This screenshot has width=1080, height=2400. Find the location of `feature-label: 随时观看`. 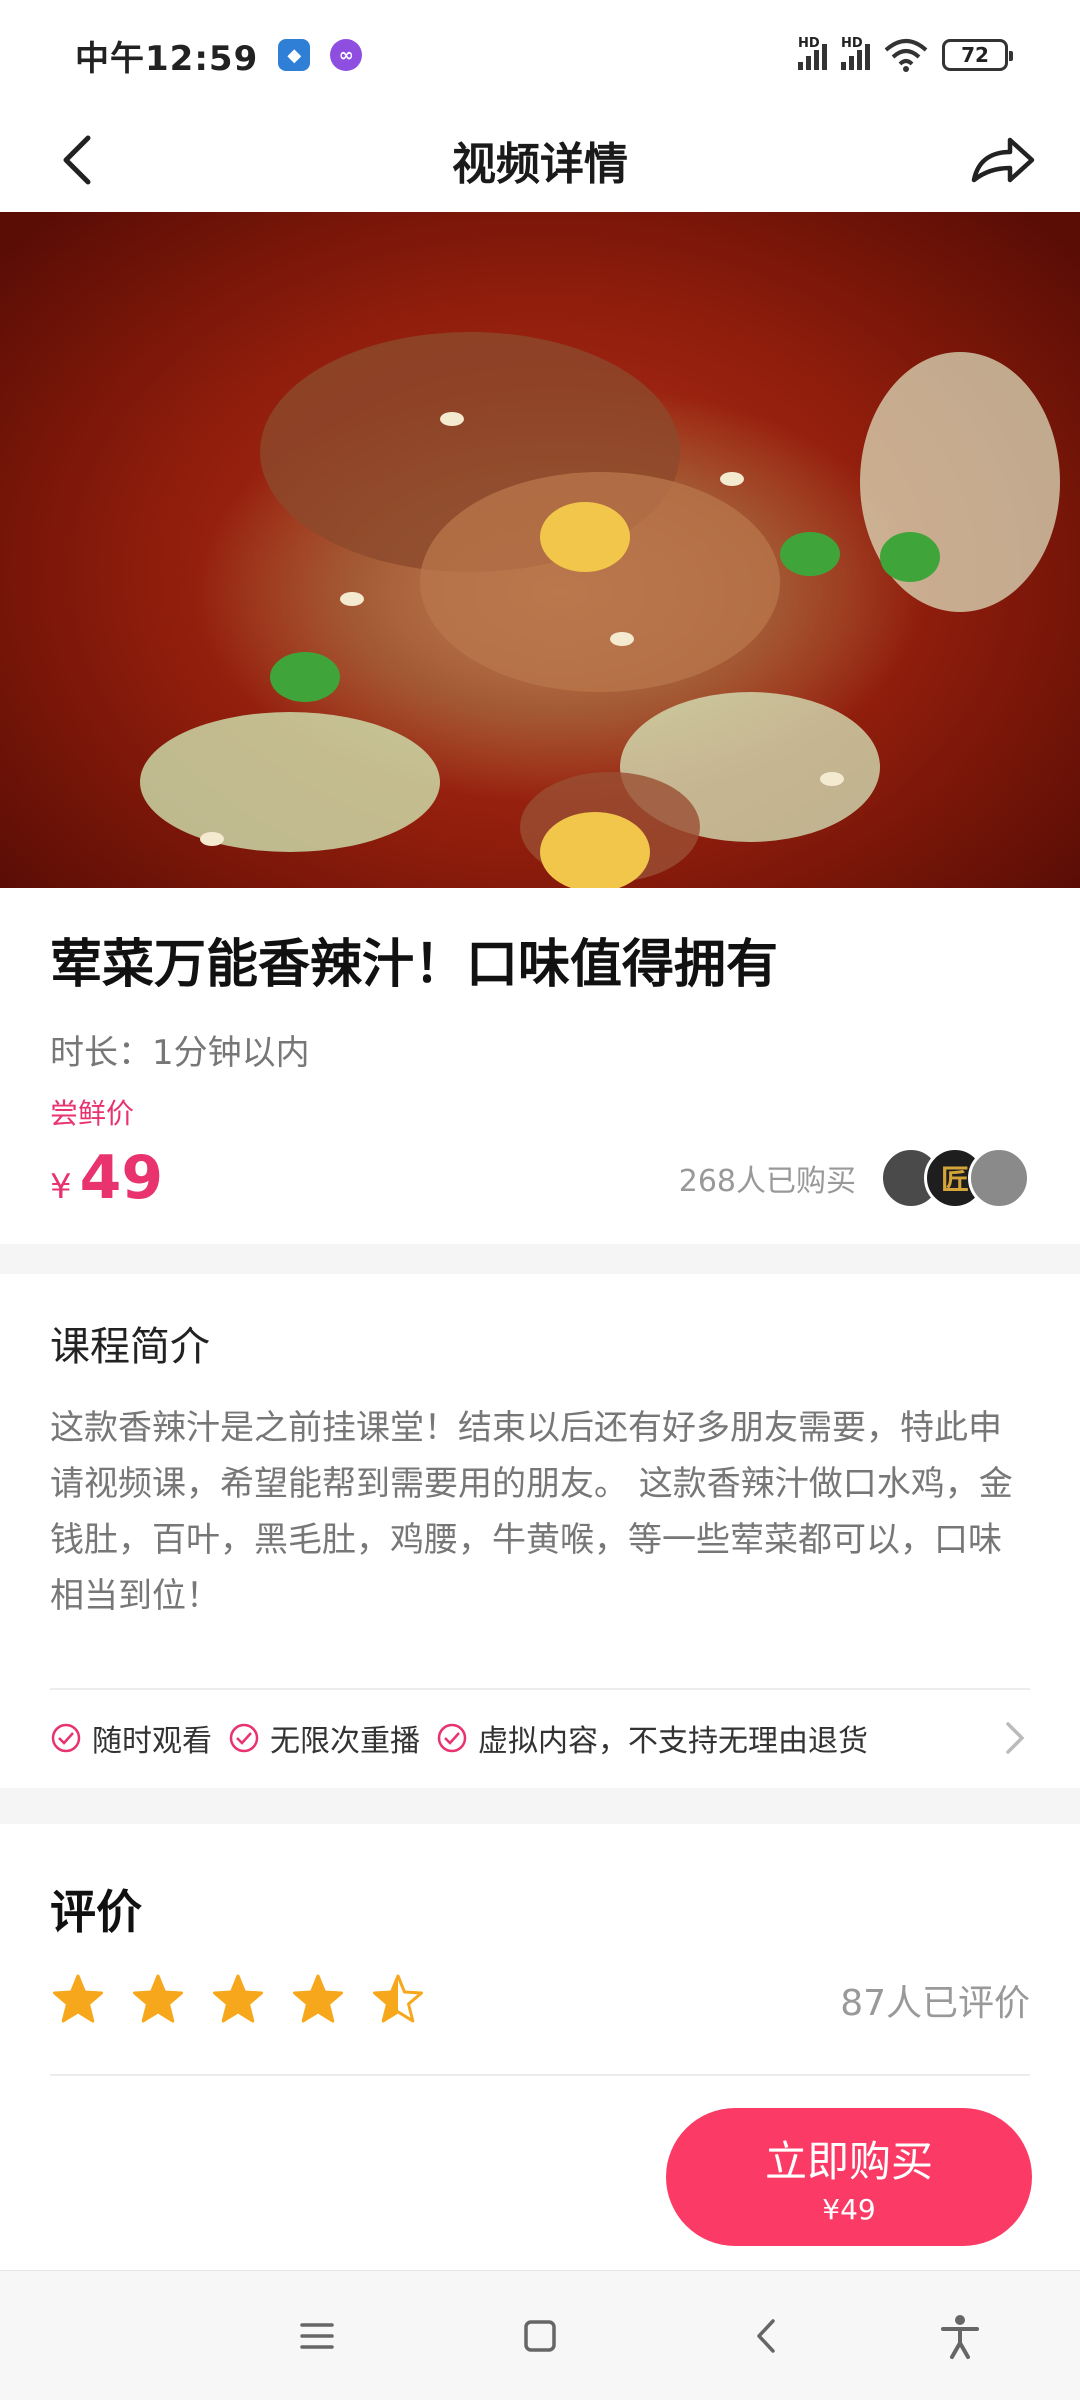

feature-label: 随时观看 is located at coordinates (152, 1741).